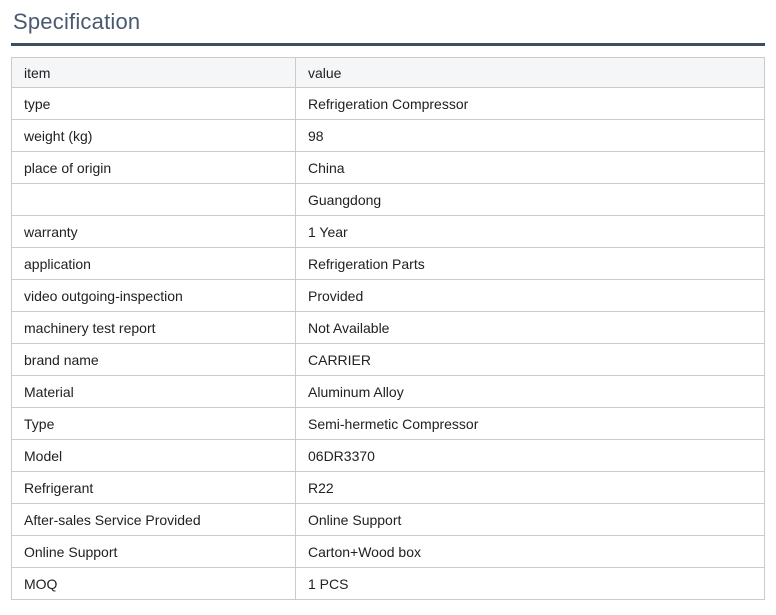 The image size is (776, 615). I want to click on item-cell: Refrigerant, so click(153, 487).